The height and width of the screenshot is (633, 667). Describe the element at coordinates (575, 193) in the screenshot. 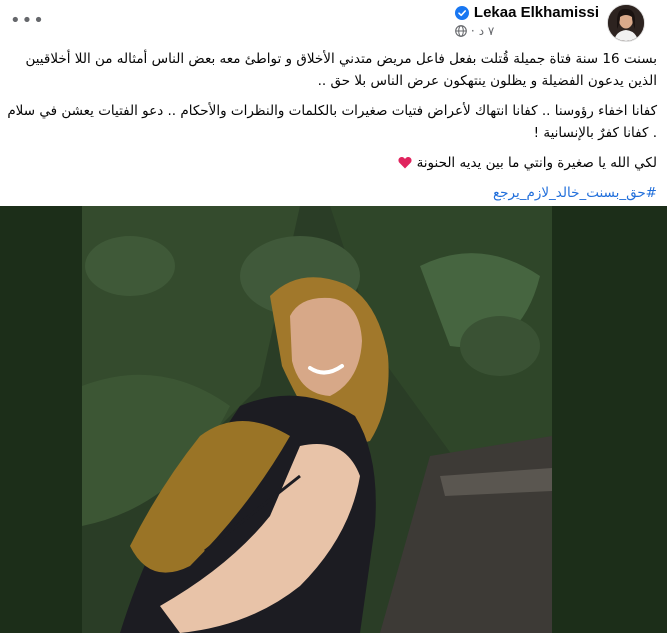

I see `hashtag-link: #حق_بسنت_خالد_لازم_يرجع` at that location.